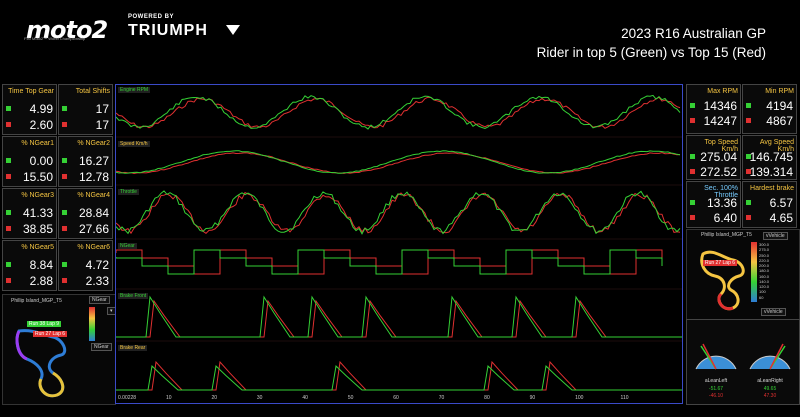  I want to click on right-track-map, so click(722, 280).